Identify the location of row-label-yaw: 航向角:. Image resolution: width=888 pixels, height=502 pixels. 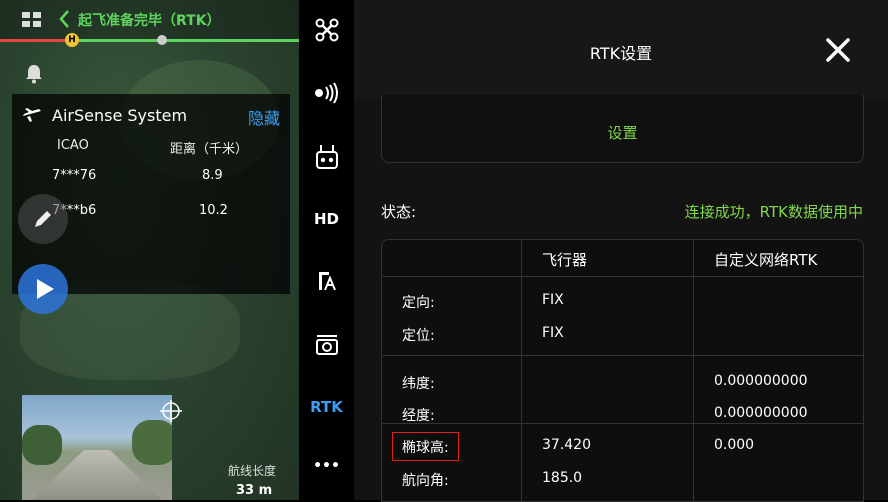
(425, 481).